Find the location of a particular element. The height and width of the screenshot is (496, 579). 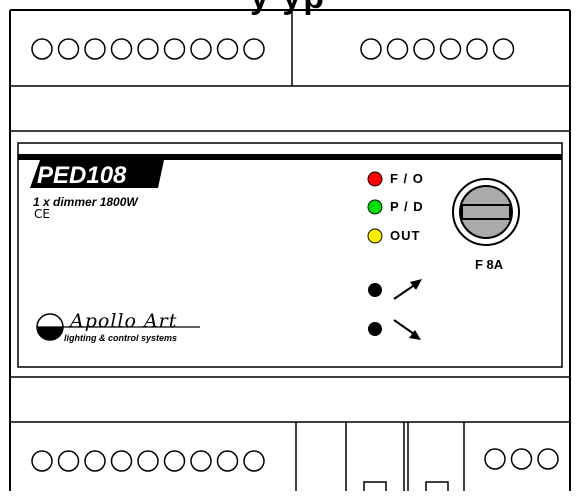

down-button is located at coordinates (375, 329).